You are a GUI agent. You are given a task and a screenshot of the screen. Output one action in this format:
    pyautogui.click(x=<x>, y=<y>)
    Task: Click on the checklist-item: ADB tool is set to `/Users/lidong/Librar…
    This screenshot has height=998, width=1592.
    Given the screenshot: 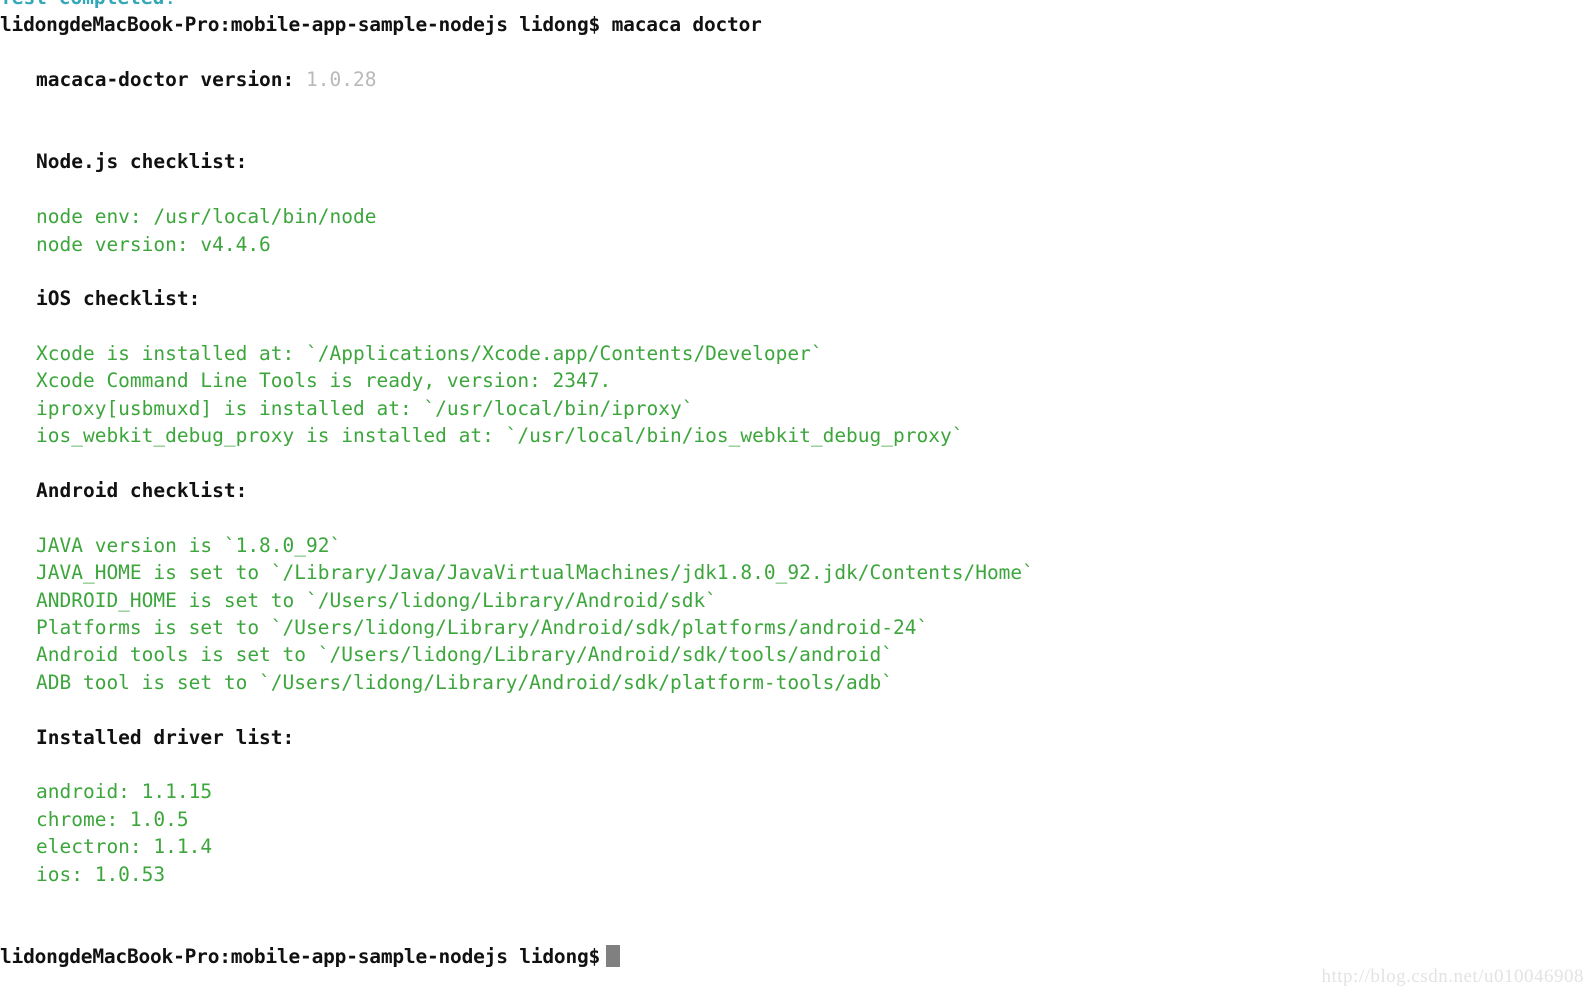 What is the action you would take?
    pyautogui.click(x=465, y=682)
    